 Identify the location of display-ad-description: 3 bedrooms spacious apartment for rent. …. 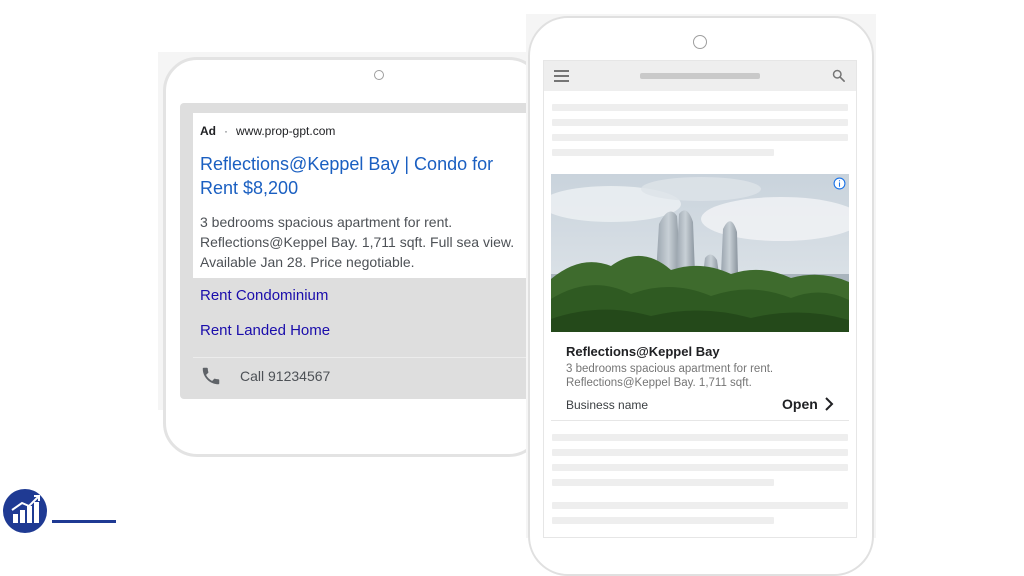
(670, 376).